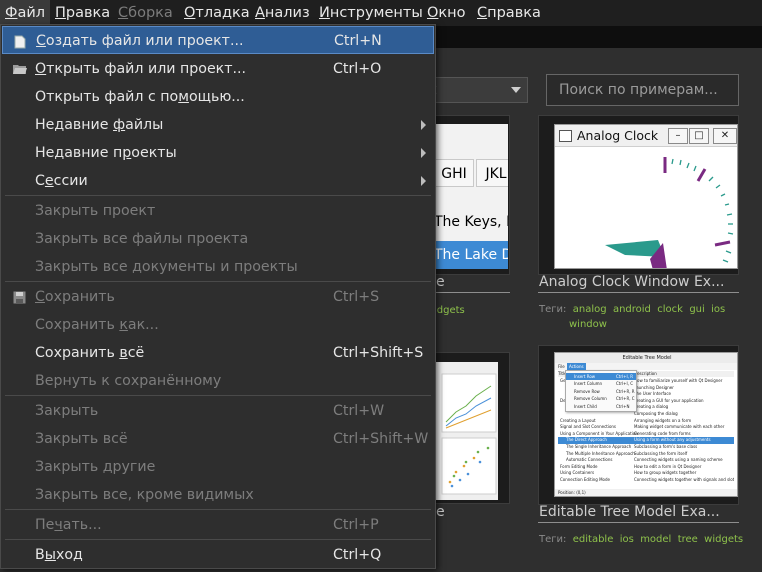 This screenshot has width=762, height=572. I want to click on tree-cell-description: Connecting widgets using a naming scheme, so click(678, 460).